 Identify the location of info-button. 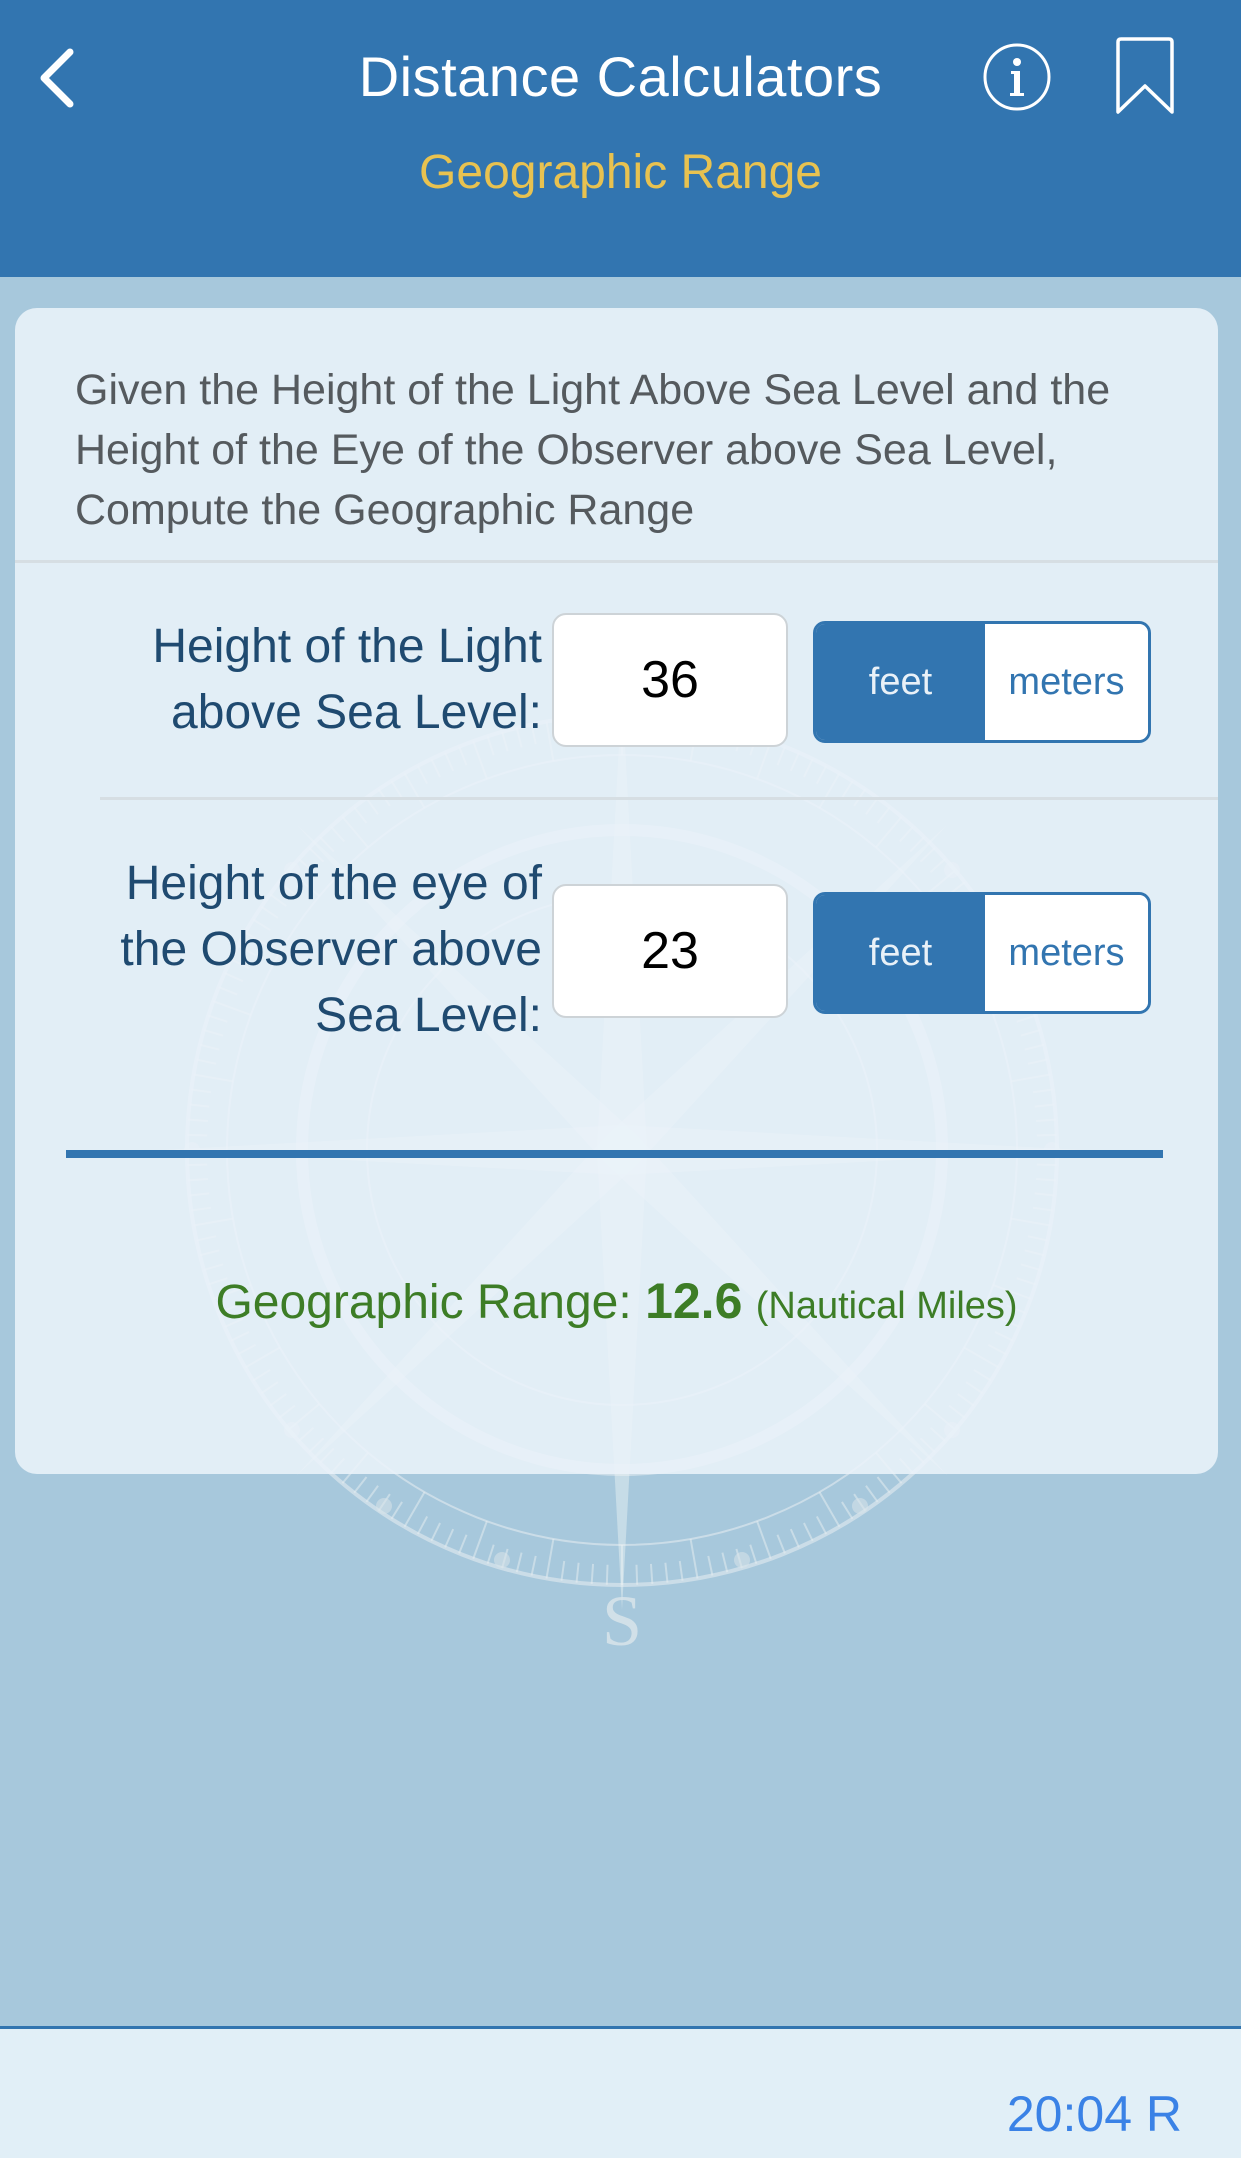
(1017, 77).